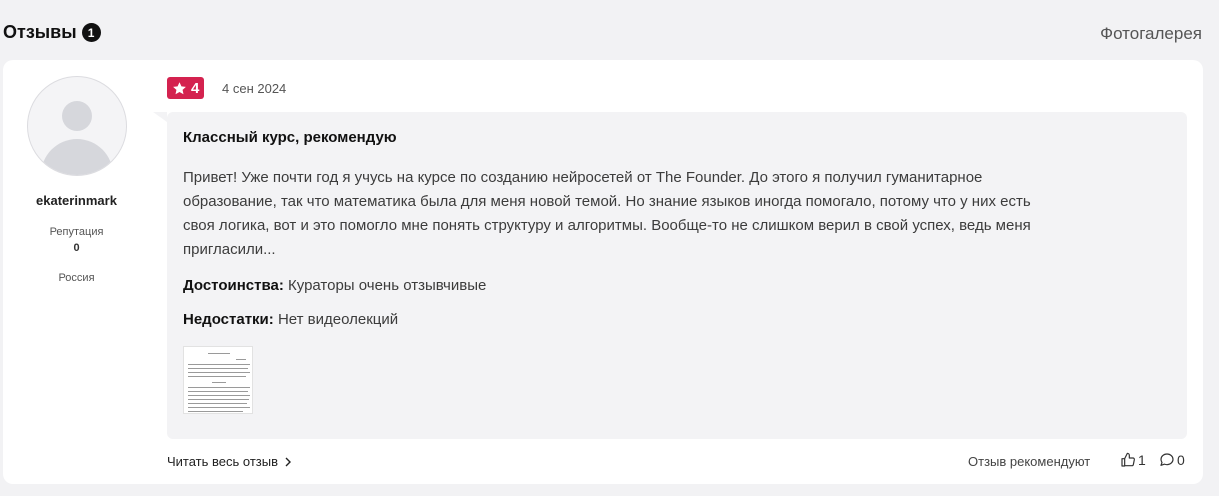 The image size is (1219, 496). I want to click on reviews-title-text: Отзывы, so click(40, 32).